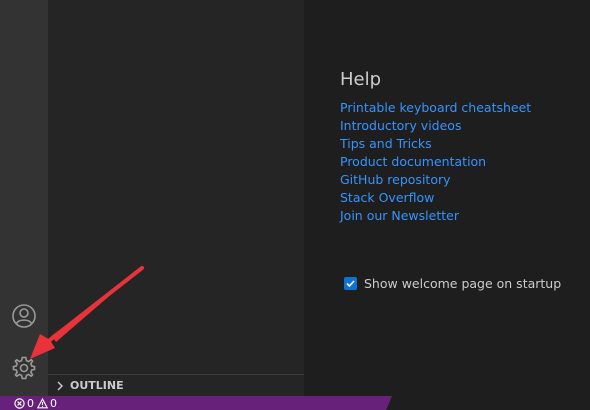 The height and width of the screenshot is (410, 590). What do you see at coordinates (24, 368) in the screenshot?
I see `gear-icon` at bounding box center [24, 368].